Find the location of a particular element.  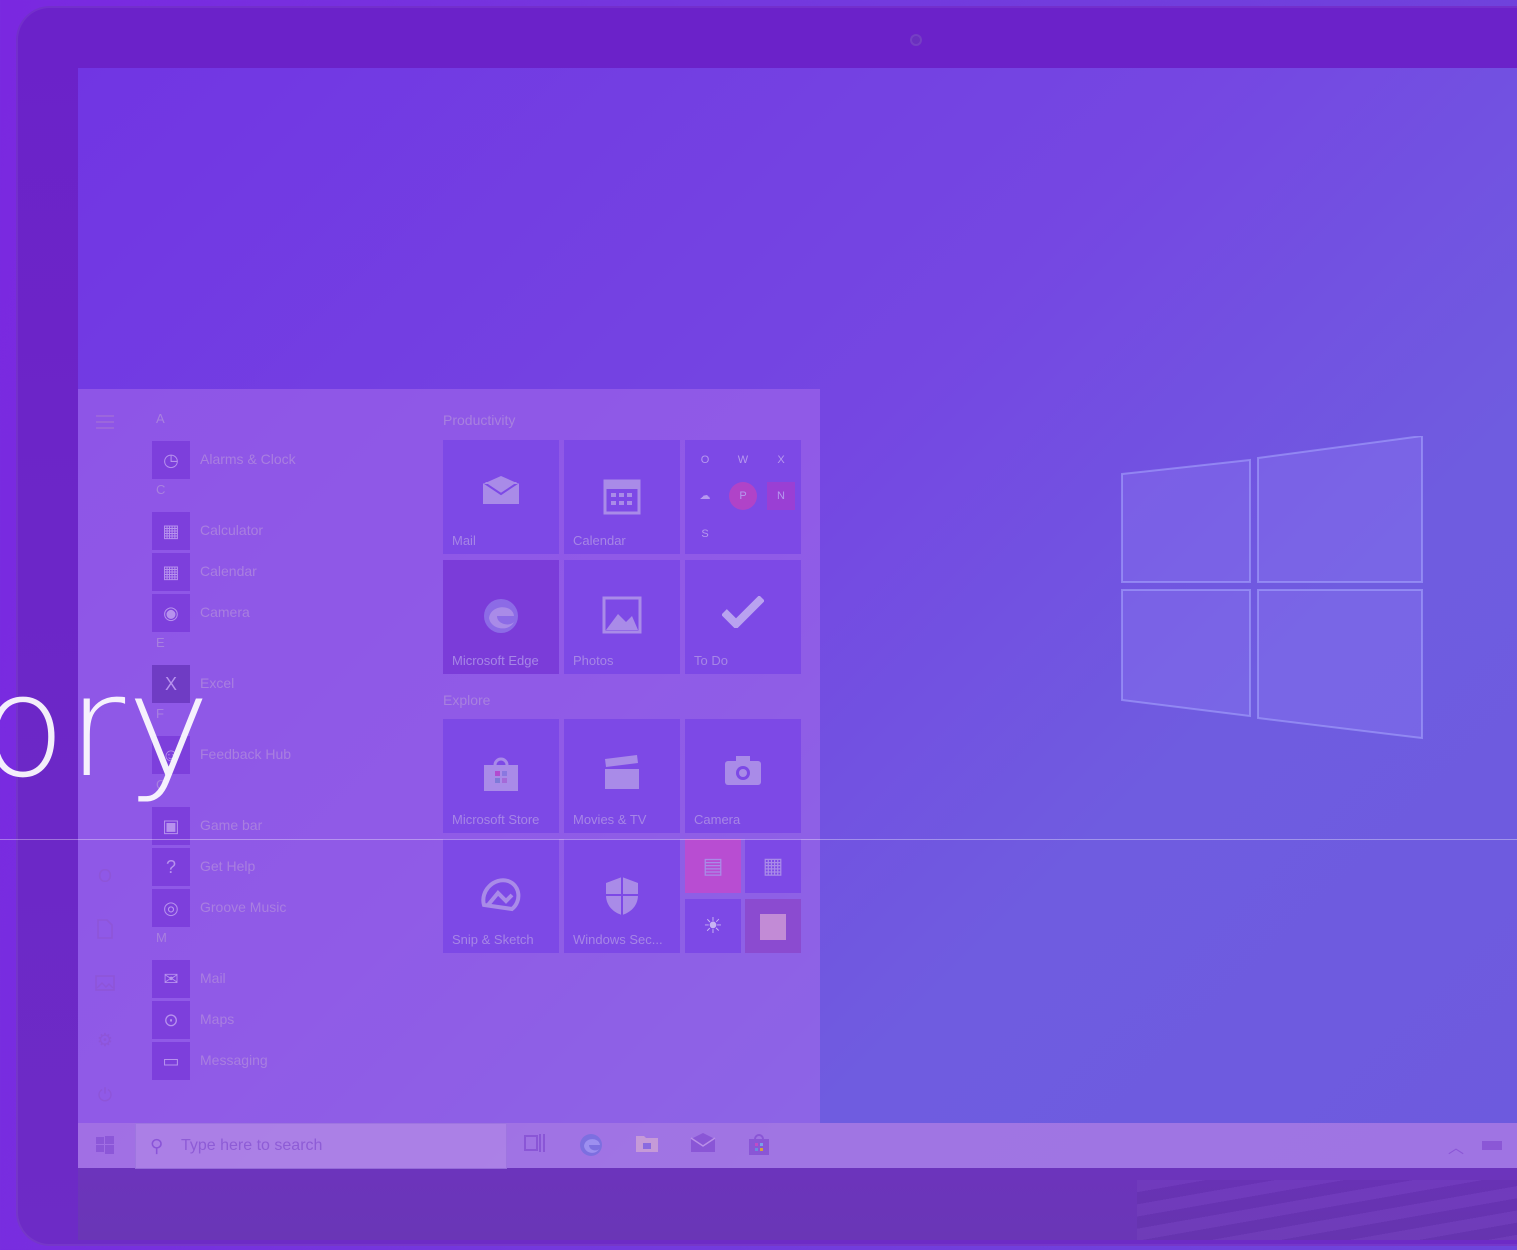

photos-icon is located at coordinates (622, 619).